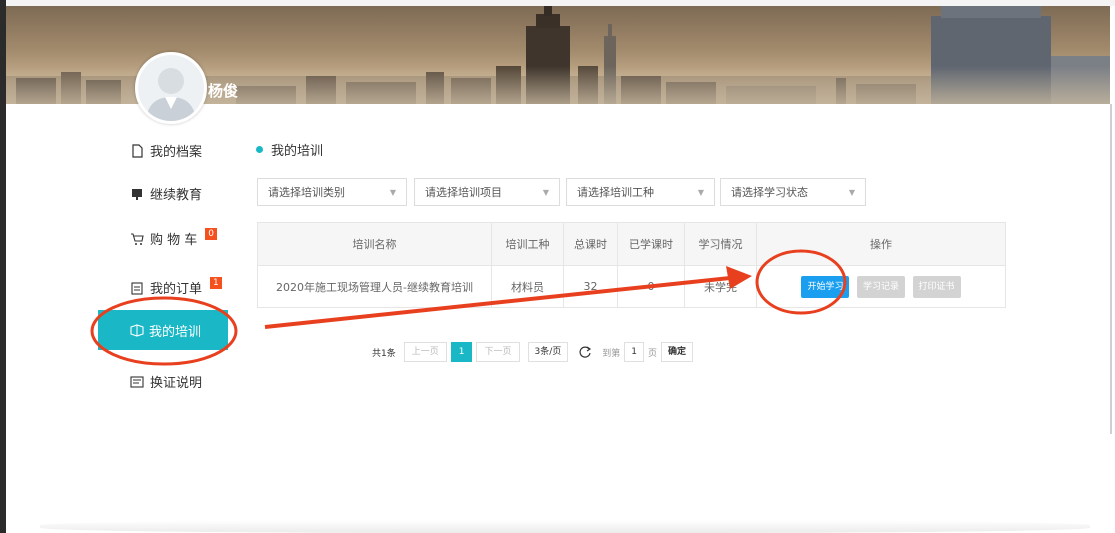  Describe the element at coordinates (176, 152) in the screenshot. I see `sidebar-item-label: 我的档案` at that location.